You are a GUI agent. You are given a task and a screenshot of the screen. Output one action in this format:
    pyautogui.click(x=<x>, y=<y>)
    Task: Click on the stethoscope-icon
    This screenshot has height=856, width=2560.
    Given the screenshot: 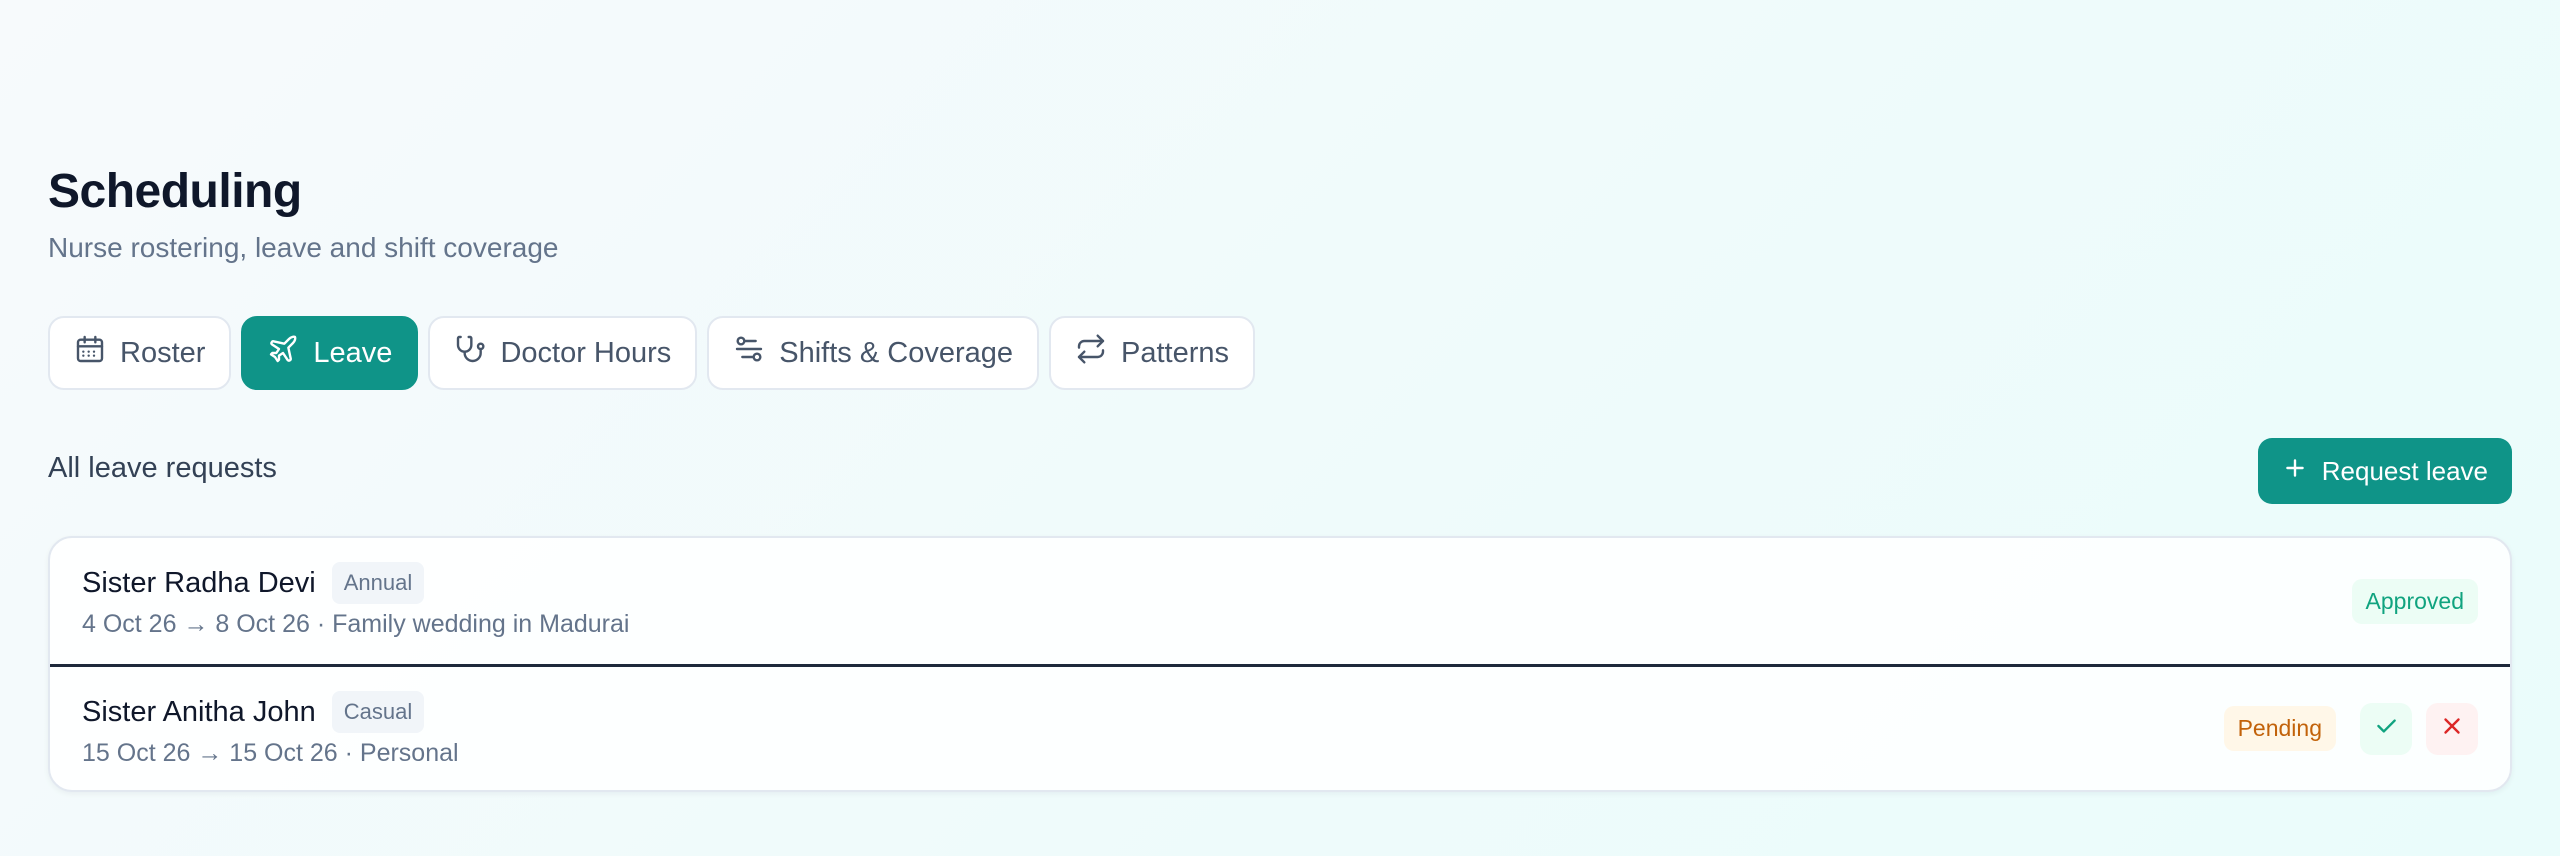 What is the action you would take?
    pyautogui.click(x=470, y=353)
    